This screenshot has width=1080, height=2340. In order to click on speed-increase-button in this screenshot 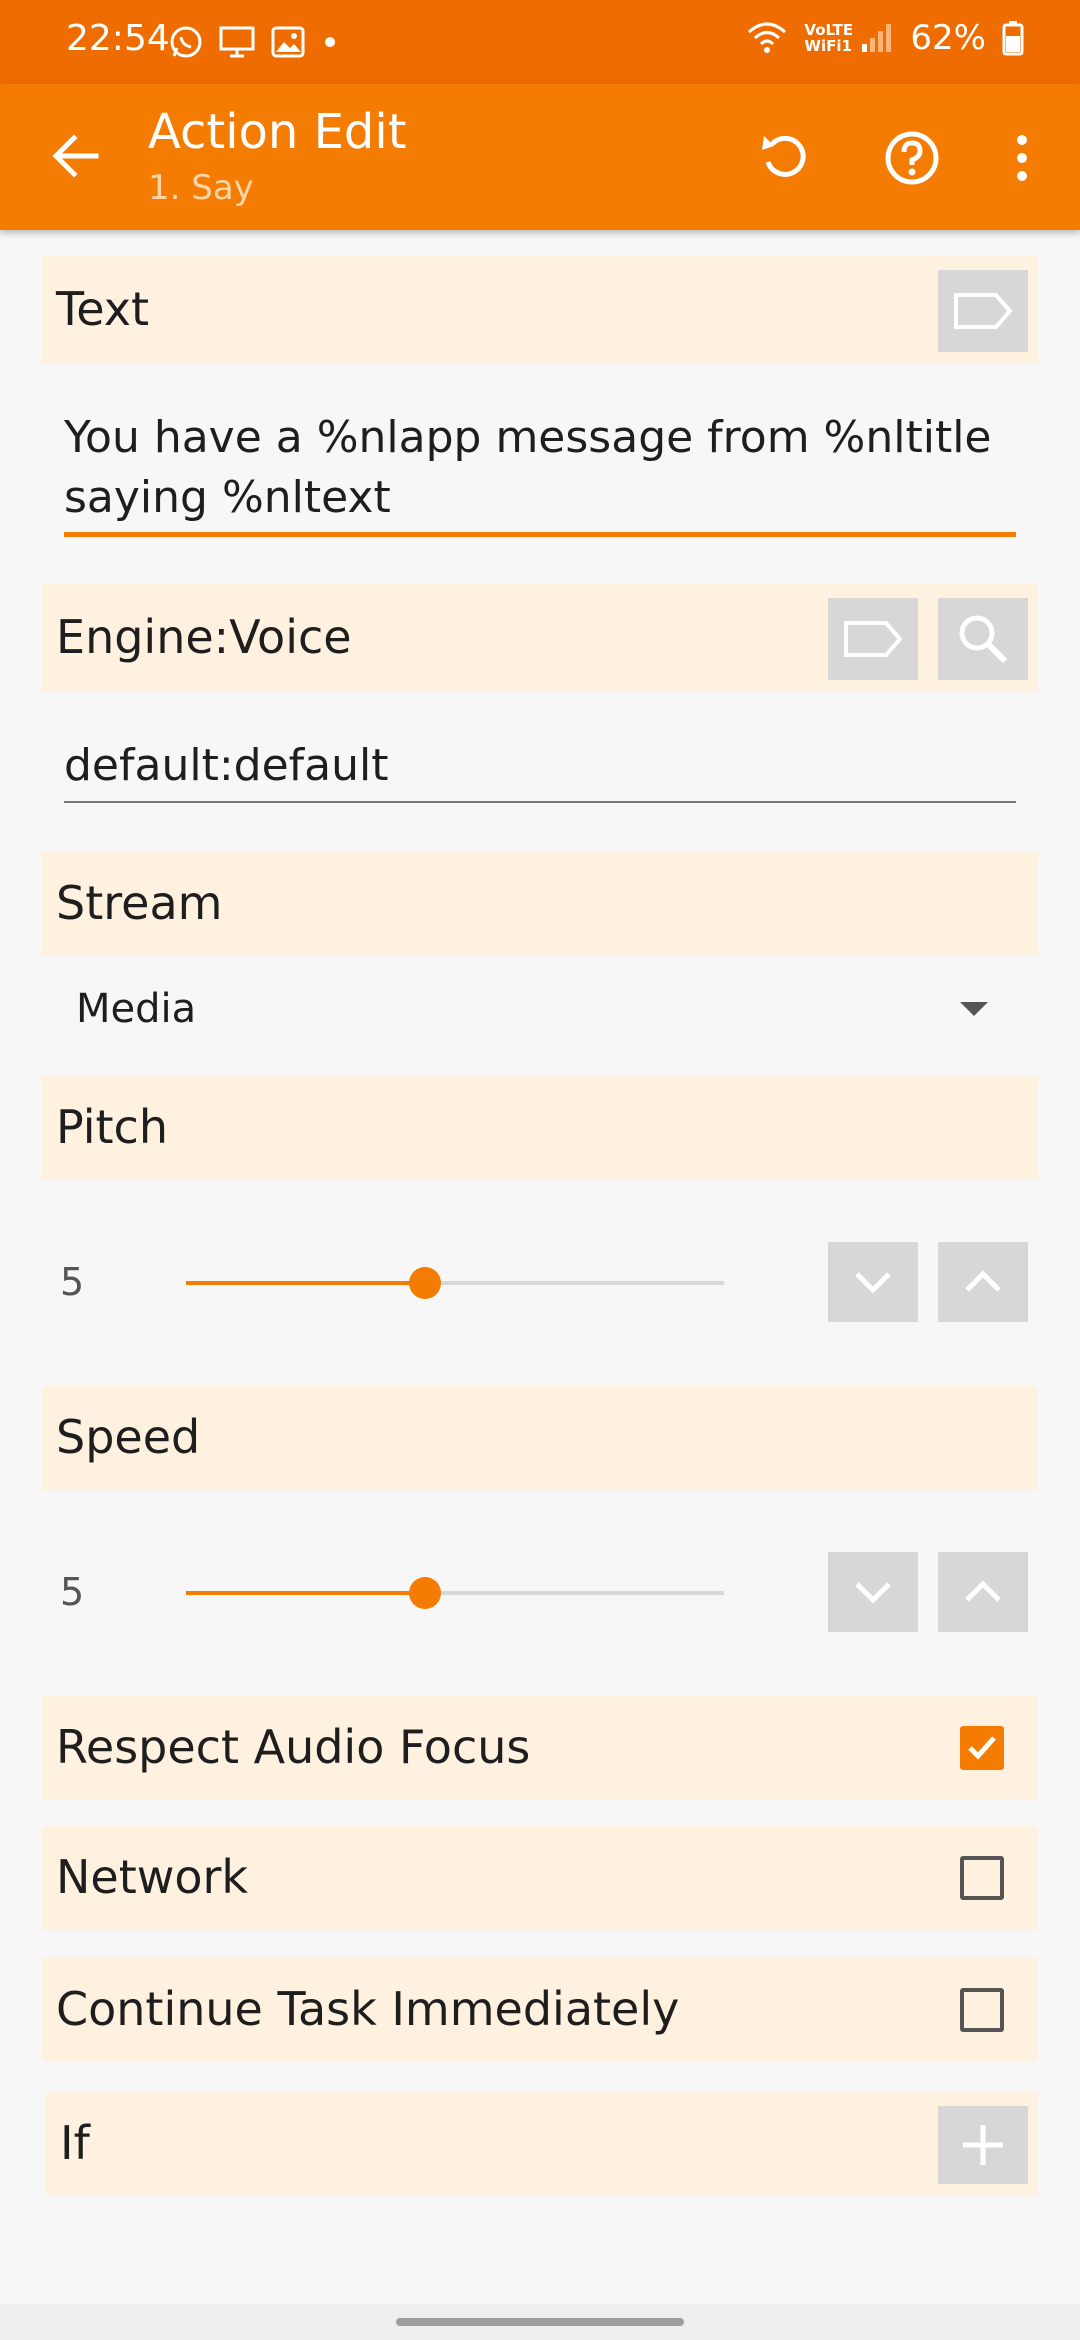, I will do `click(983, 1592)`.